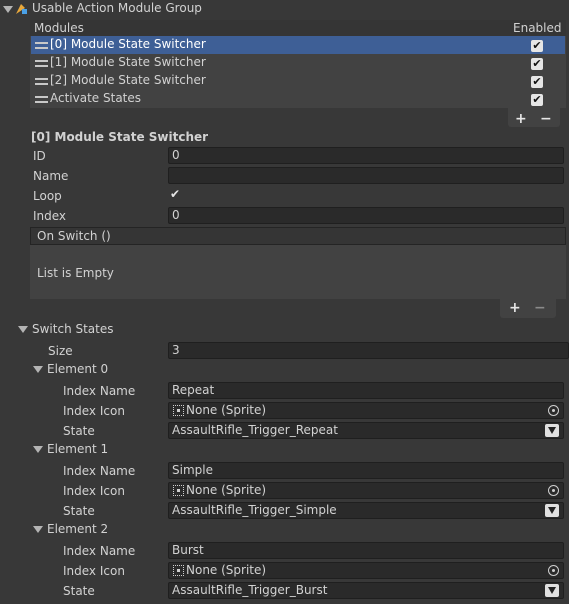  I want to click on selected-module-title: [0] Module State Switcher, so click(120, 137).